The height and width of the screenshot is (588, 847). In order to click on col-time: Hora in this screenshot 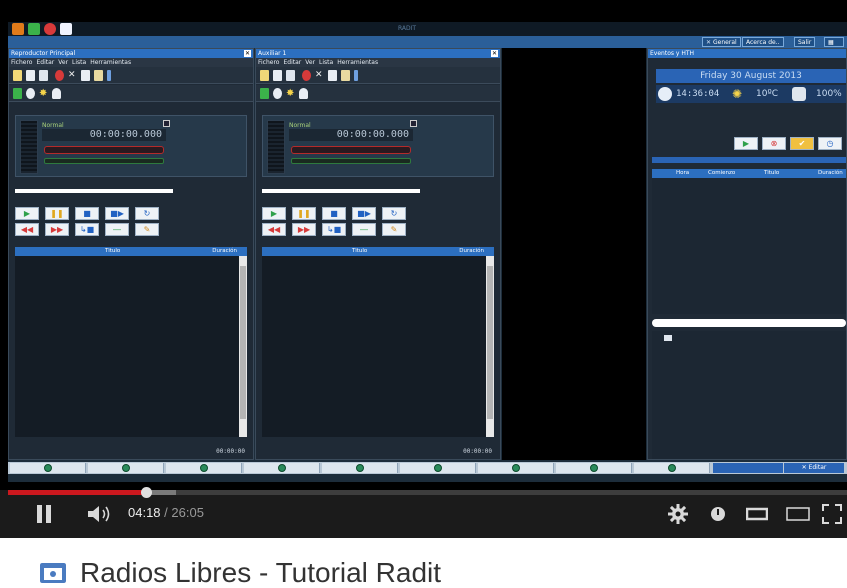, I will do `click(682, 173)`.